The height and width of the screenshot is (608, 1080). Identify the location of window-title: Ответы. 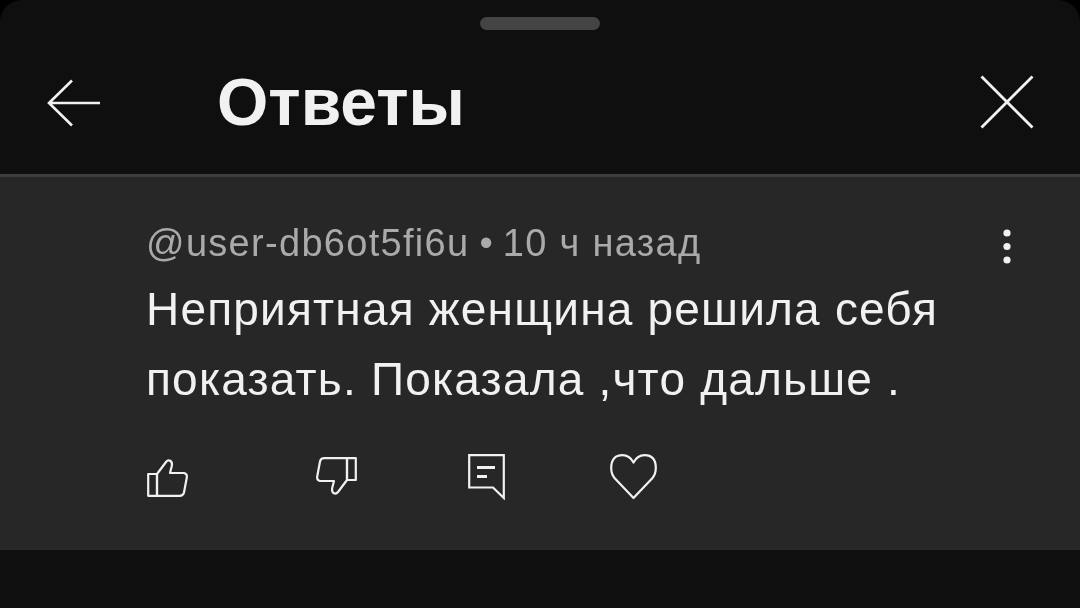
(341, 102).